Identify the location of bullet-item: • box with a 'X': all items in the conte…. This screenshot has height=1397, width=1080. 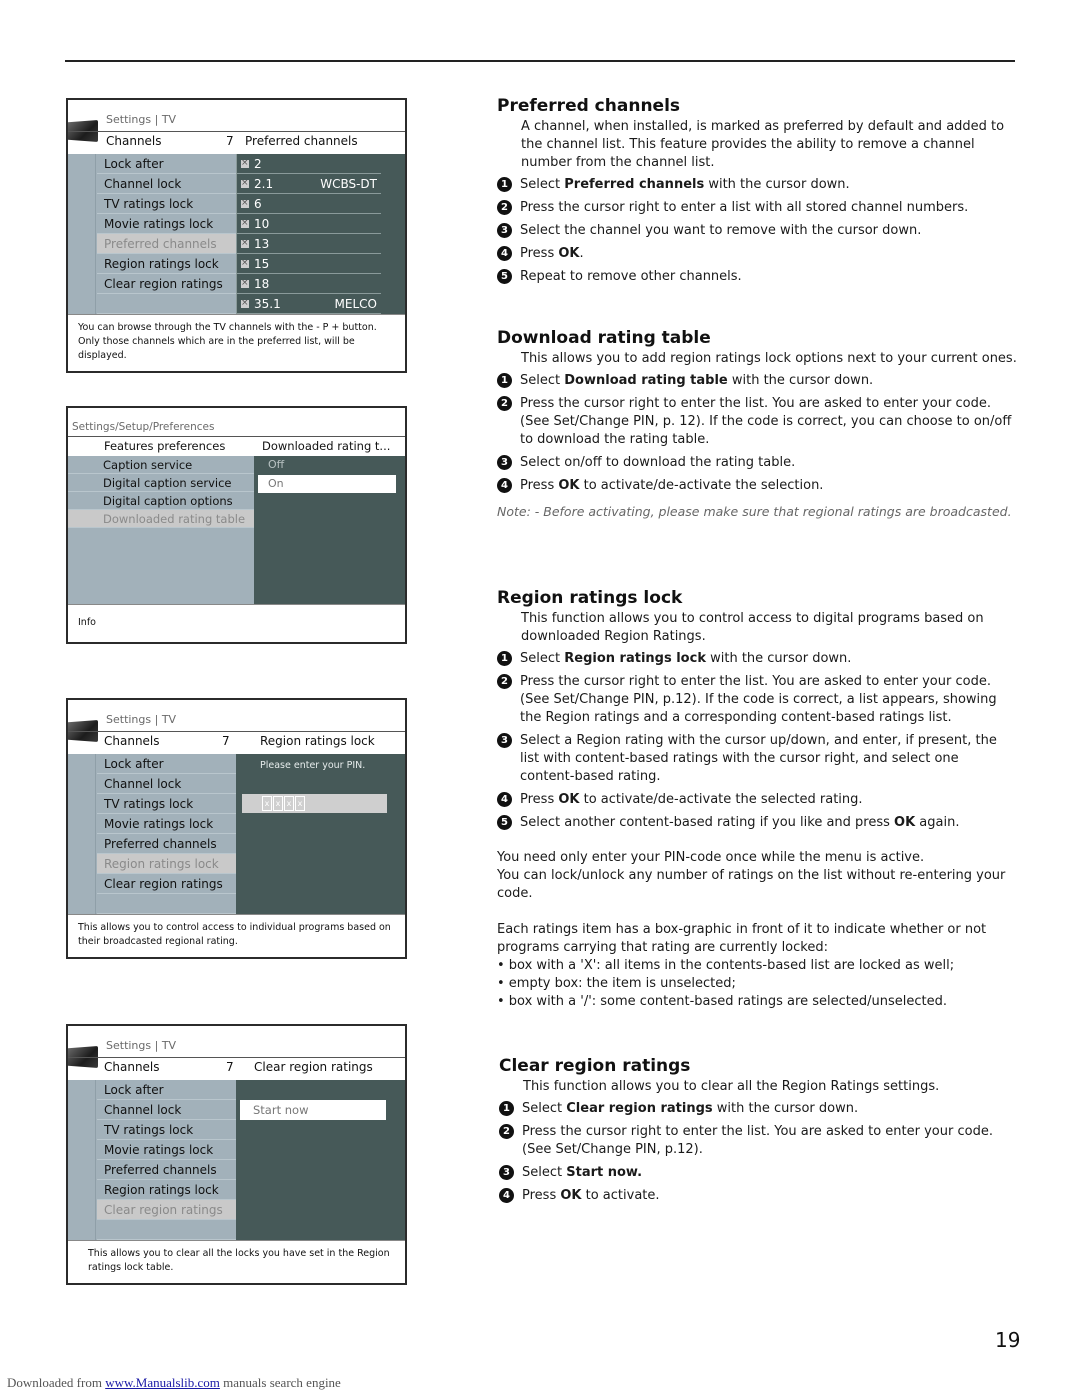
(726, 965).